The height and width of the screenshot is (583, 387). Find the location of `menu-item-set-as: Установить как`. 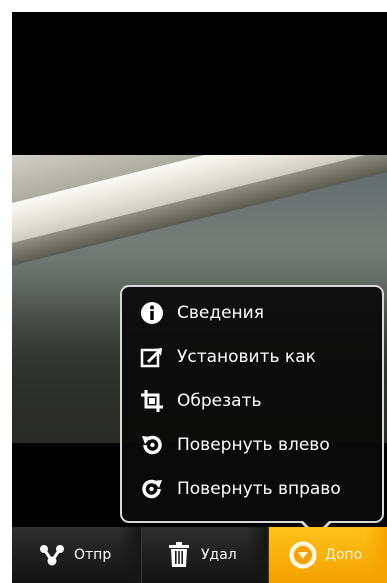

menu-item-set-as: Установить как is located at coordinates (252, 357).